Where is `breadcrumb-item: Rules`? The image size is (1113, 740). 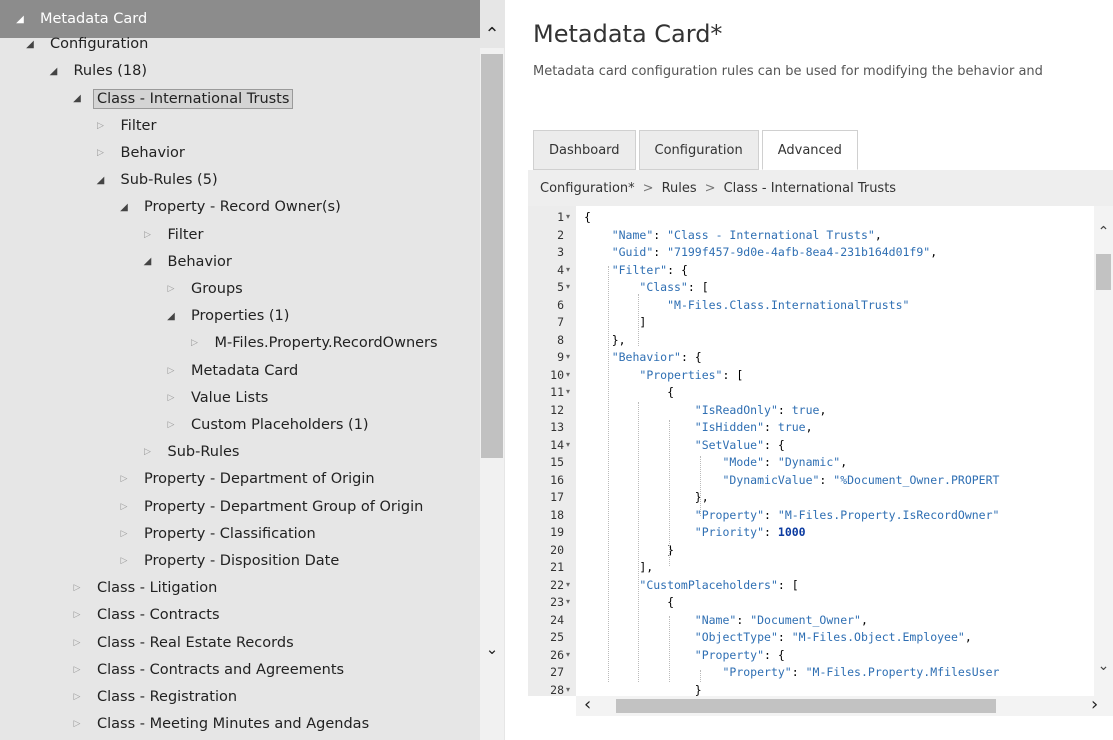
breadcrumb-item: Rules is located at coordinates (679, 188).